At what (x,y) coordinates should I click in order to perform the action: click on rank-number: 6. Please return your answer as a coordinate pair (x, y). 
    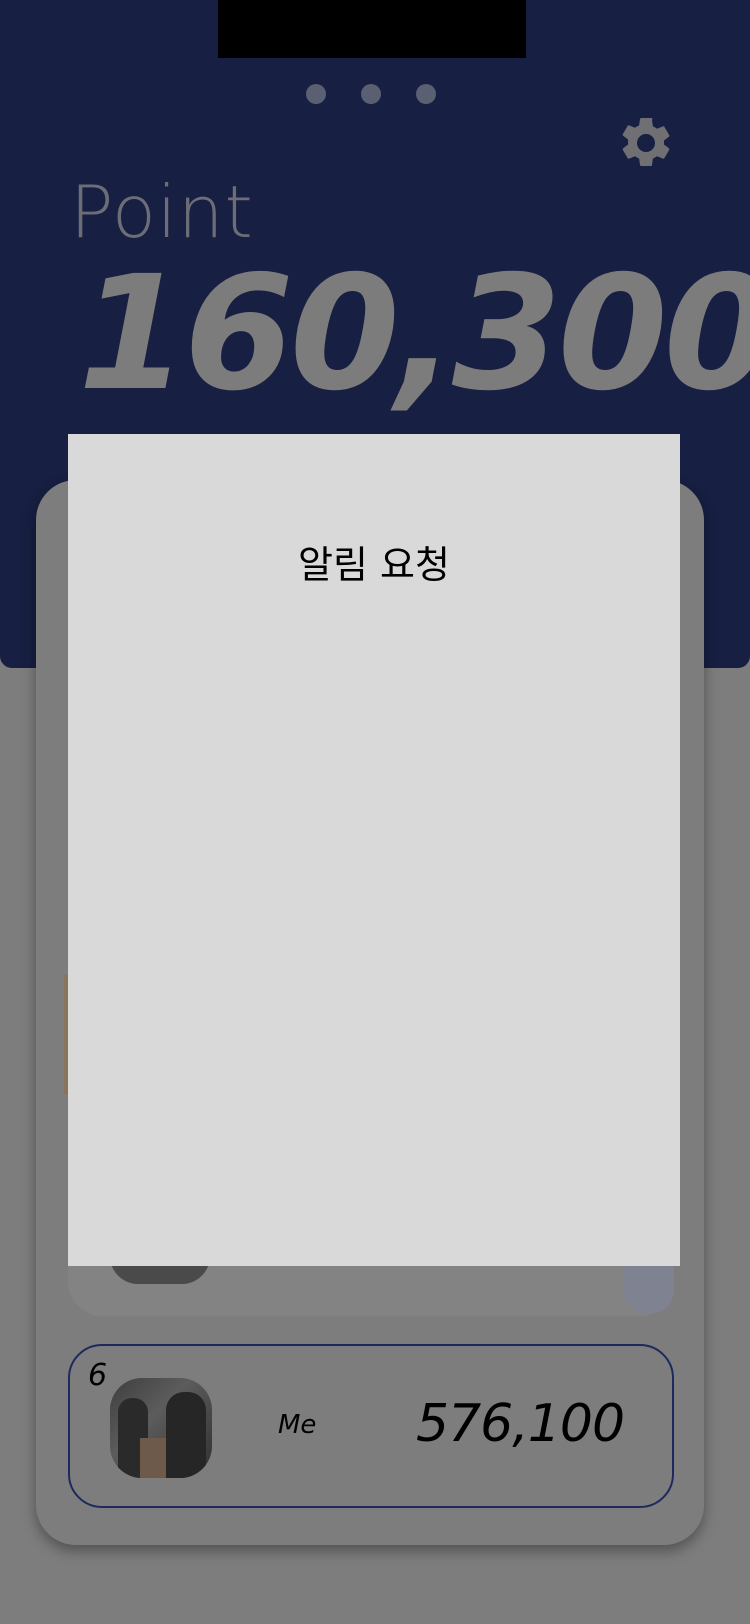
    Looking at the image, I should click on (98, 1375).